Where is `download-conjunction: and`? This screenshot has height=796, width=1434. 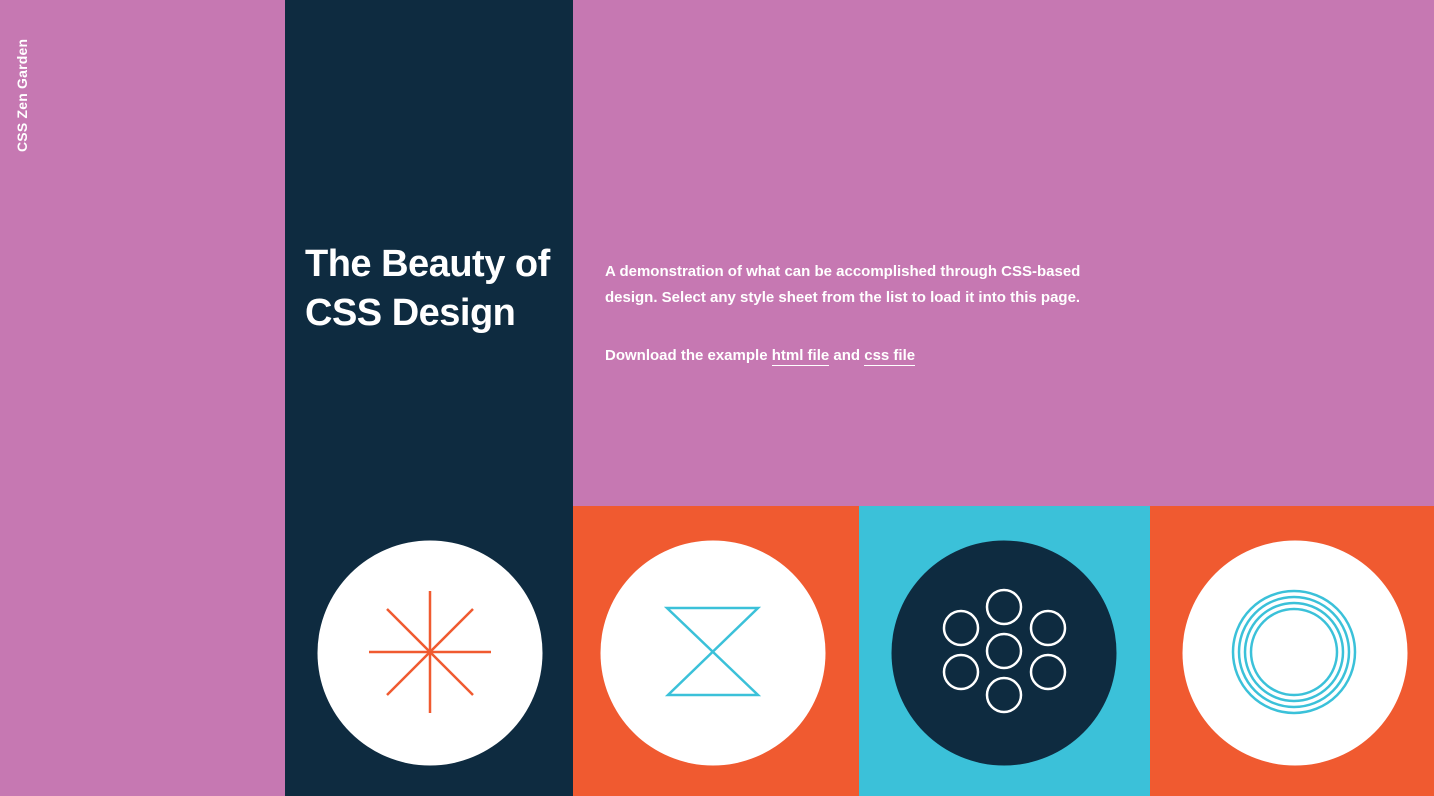 download-conjunction: and is located at coordinates (847, 355).